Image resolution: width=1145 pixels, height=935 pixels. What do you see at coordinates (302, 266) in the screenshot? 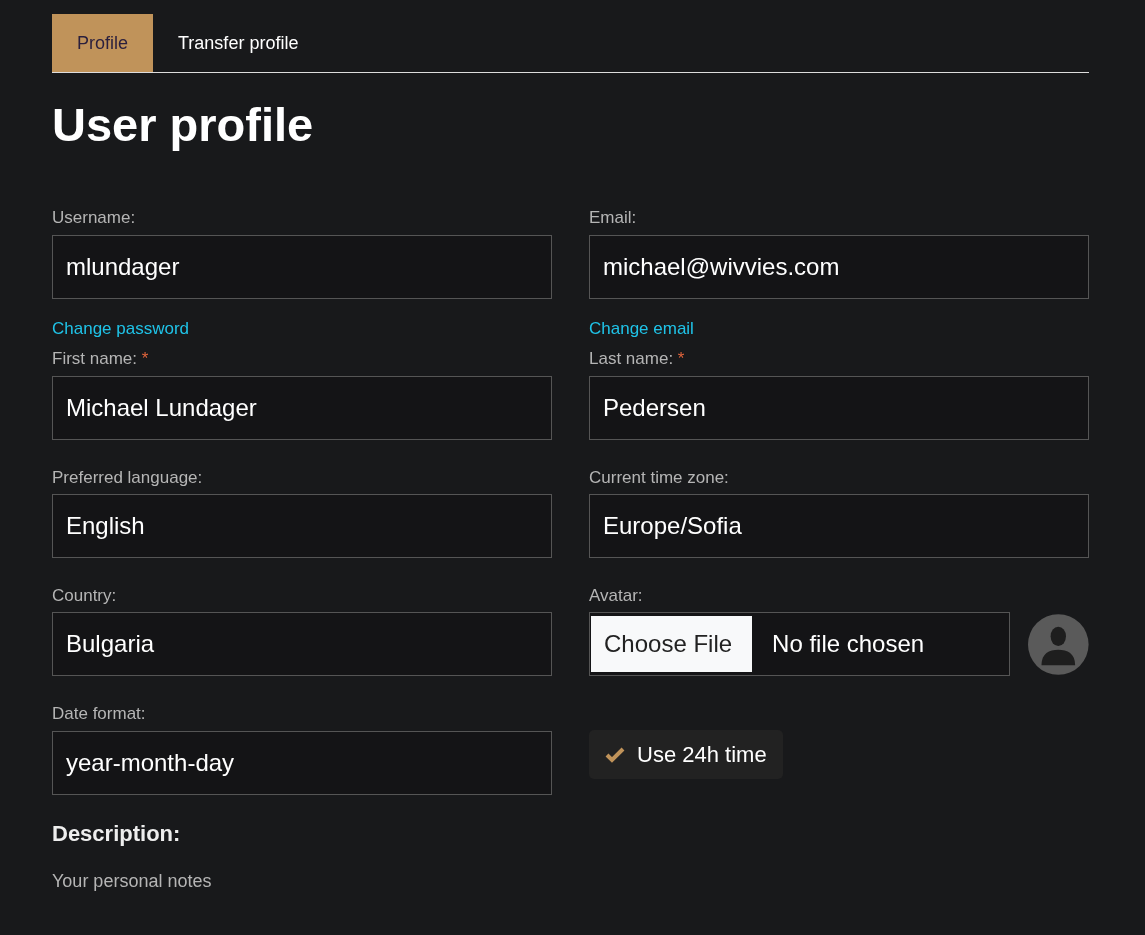
I see `input-field: mlundager` at bounding box center [302, 266].